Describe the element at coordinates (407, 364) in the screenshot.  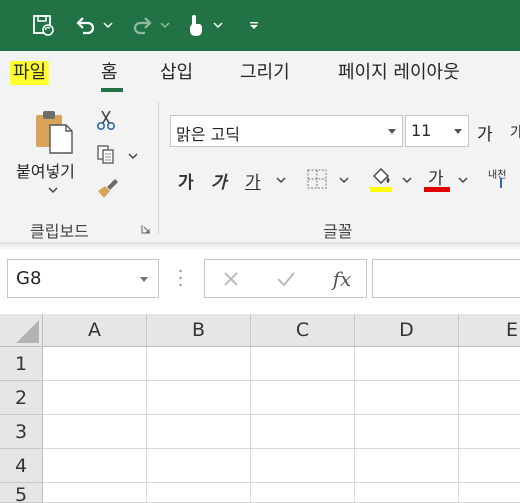
I see `cell-d1` at that location.